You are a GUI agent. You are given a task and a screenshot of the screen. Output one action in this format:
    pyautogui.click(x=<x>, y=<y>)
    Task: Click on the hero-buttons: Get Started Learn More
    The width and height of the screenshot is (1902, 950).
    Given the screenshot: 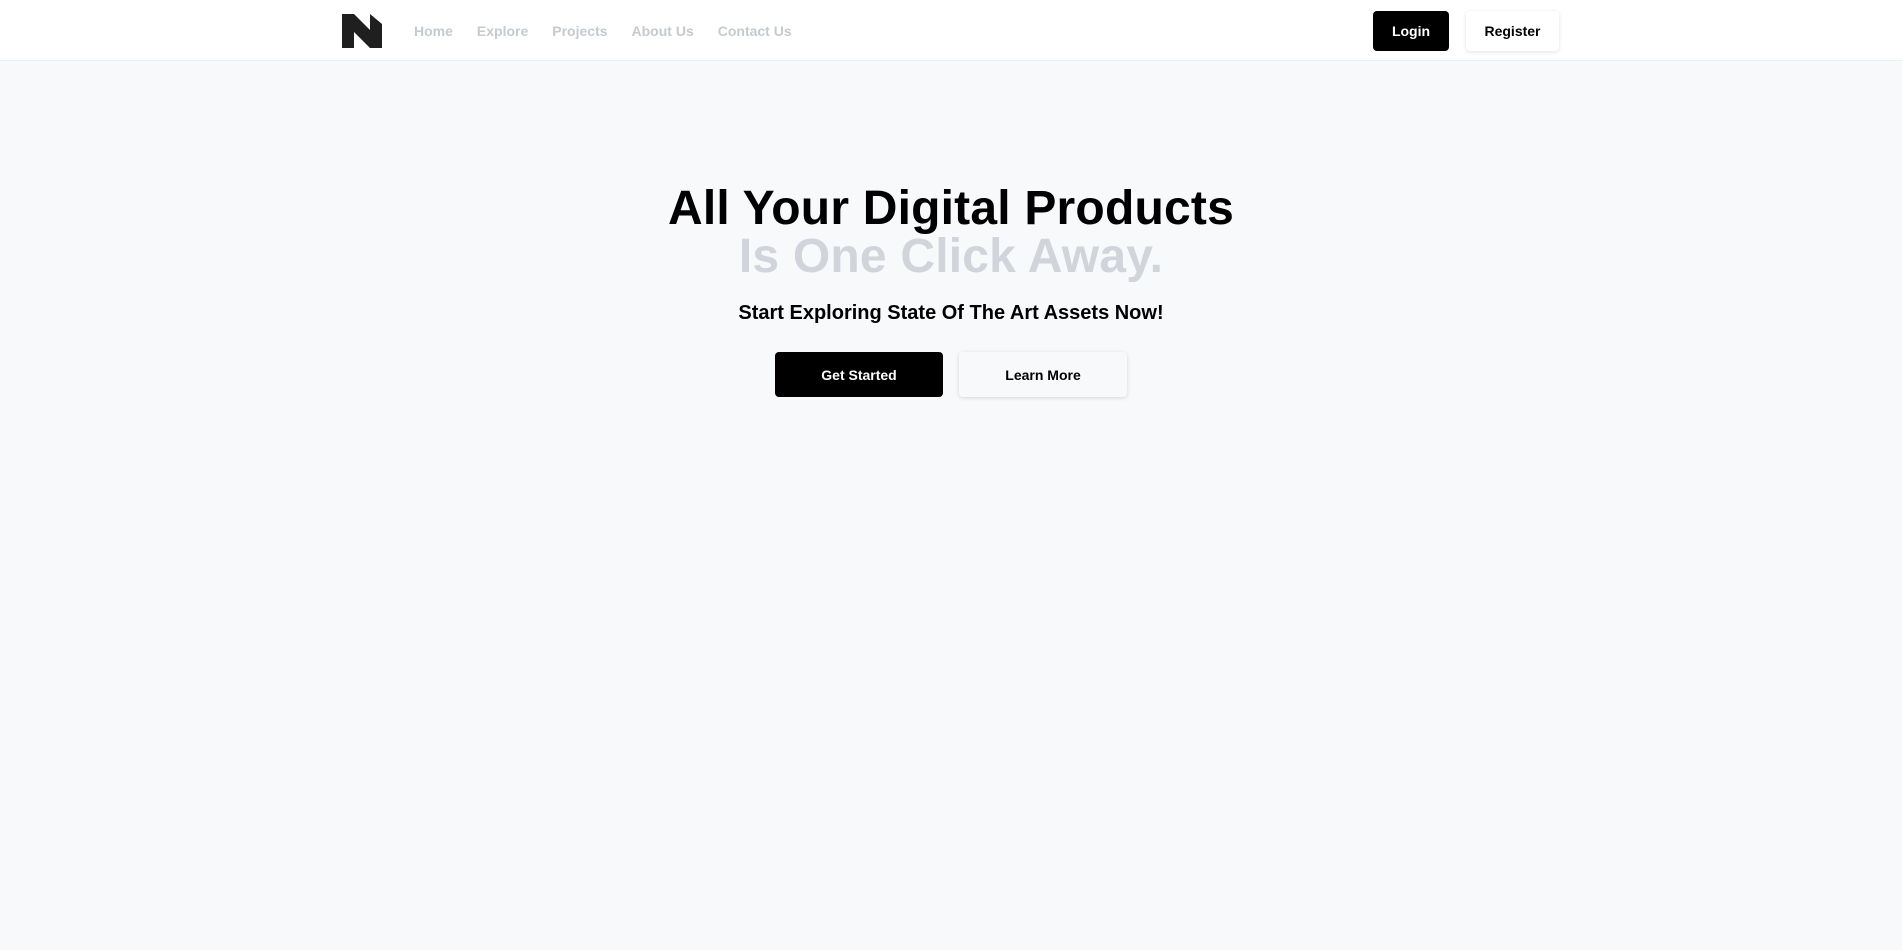 What is the action you would take?
    pyautogui.click(x=951, y=374)
    